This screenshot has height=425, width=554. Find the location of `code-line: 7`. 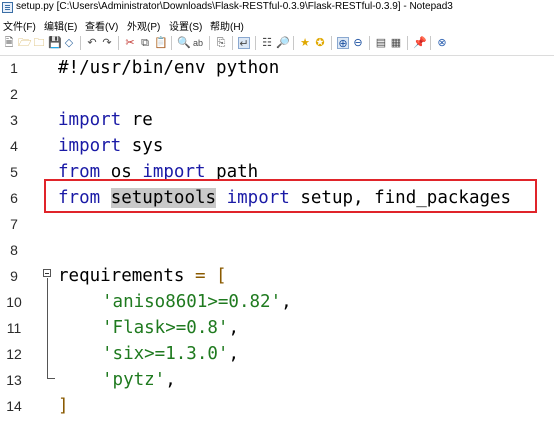

code-line: 7 is located at coordinates (277, 225).